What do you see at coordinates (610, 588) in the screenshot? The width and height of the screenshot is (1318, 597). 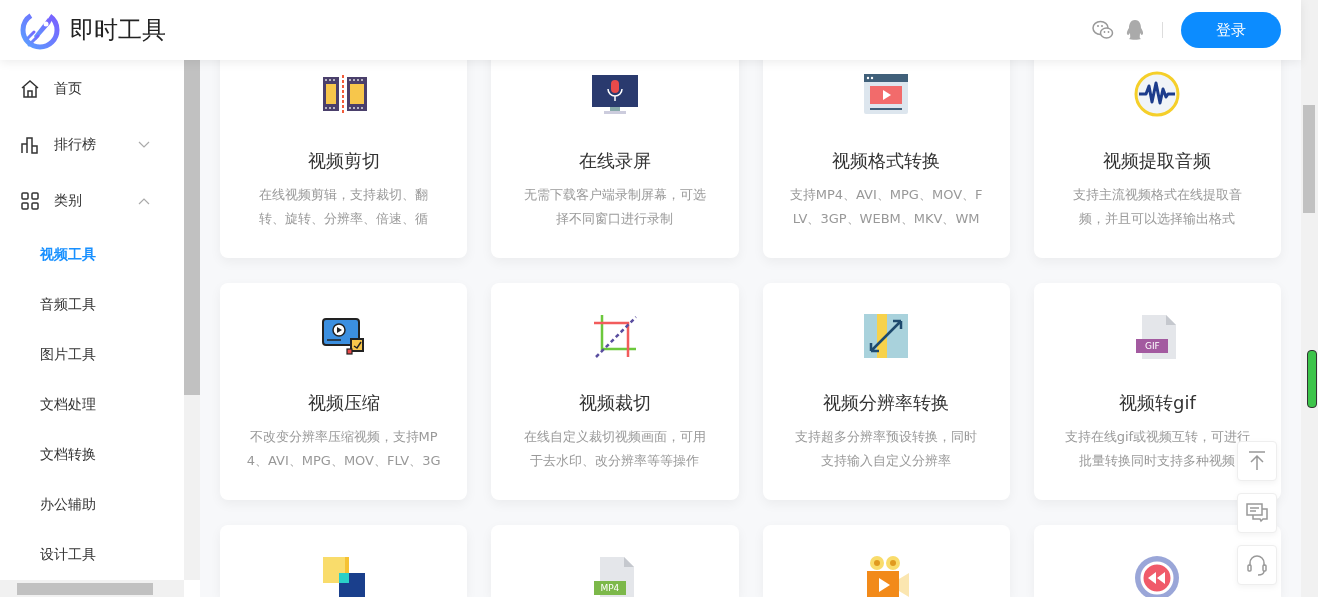 I see `icon-label: MP4` at bounding box center [610, 588].